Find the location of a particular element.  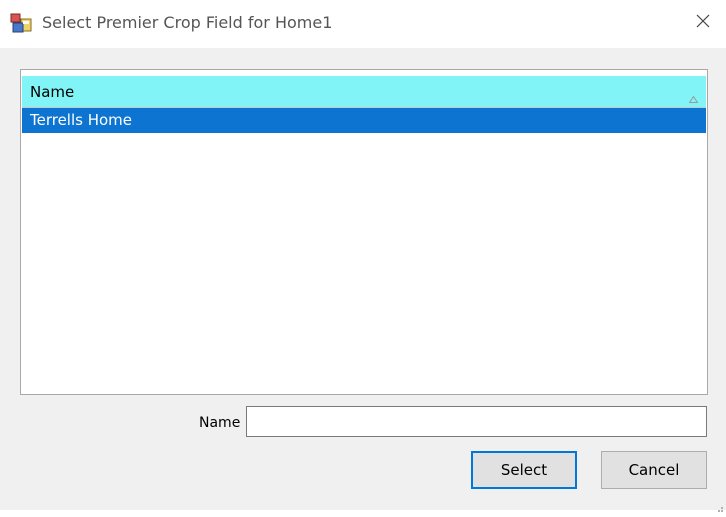

list-item: Terrells Home is located at coordinates (364, 120).